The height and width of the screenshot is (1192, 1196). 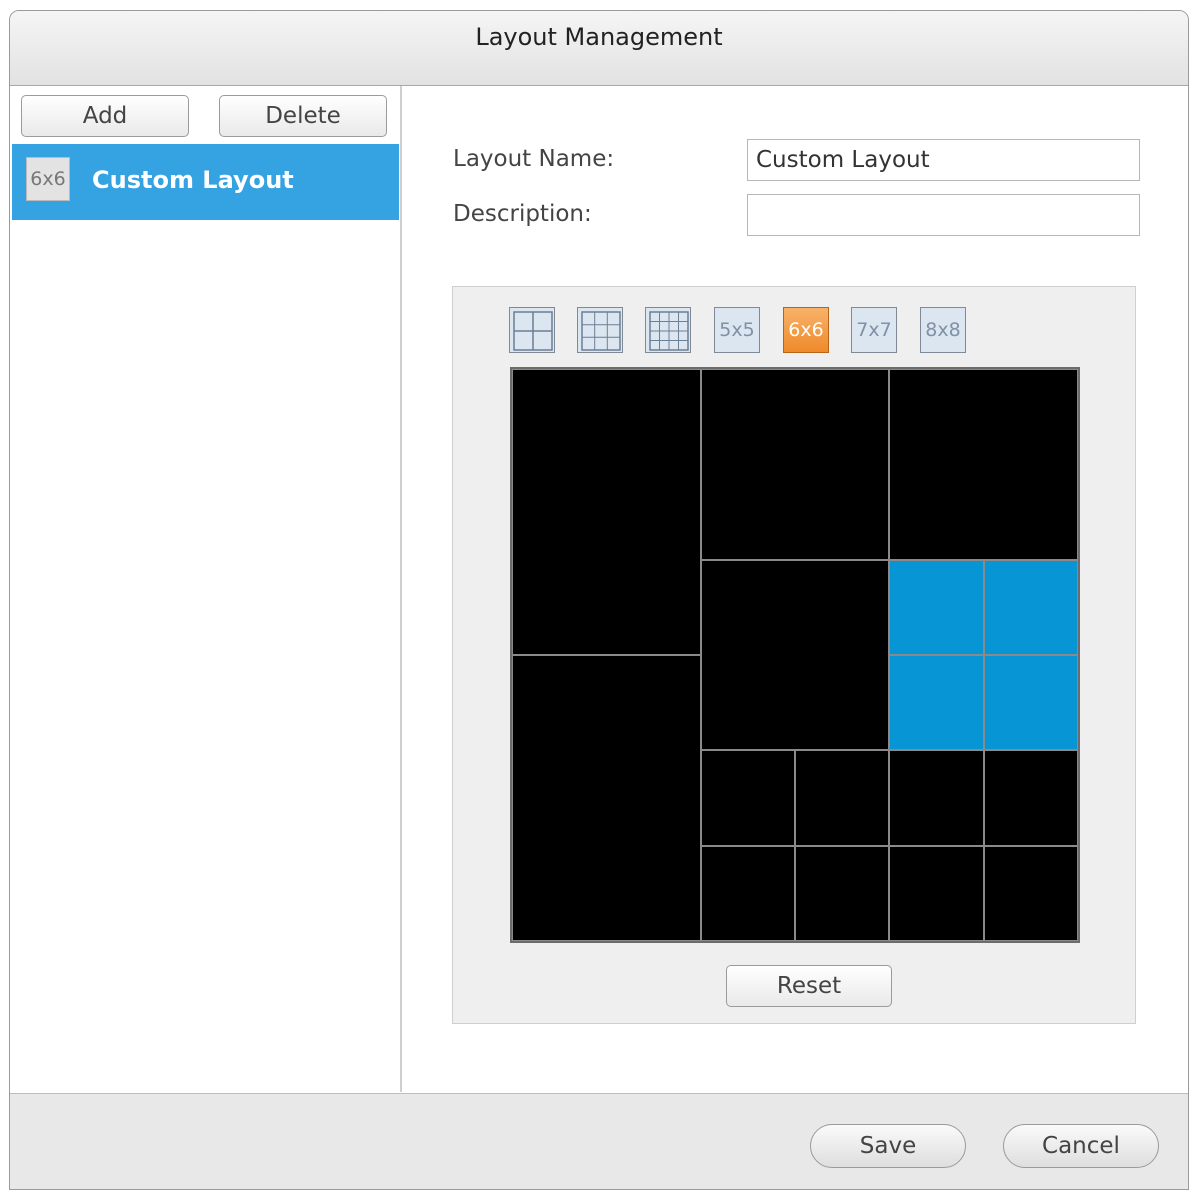 What do you see at coordinates (105, 116) in the screenshot?
I see `add-button: Add` at bounding box center [105, 116].